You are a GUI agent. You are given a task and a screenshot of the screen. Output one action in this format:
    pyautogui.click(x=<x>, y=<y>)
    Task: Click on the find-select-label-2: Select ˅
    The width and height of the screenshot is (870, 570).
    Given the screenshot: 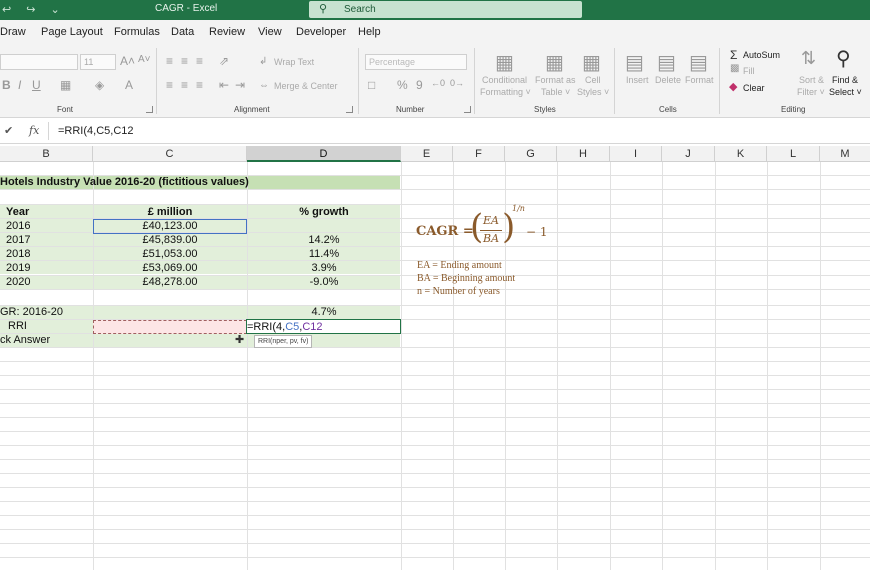 What is the action you would take?
    pyautogui.click(x=845, y=92)
    